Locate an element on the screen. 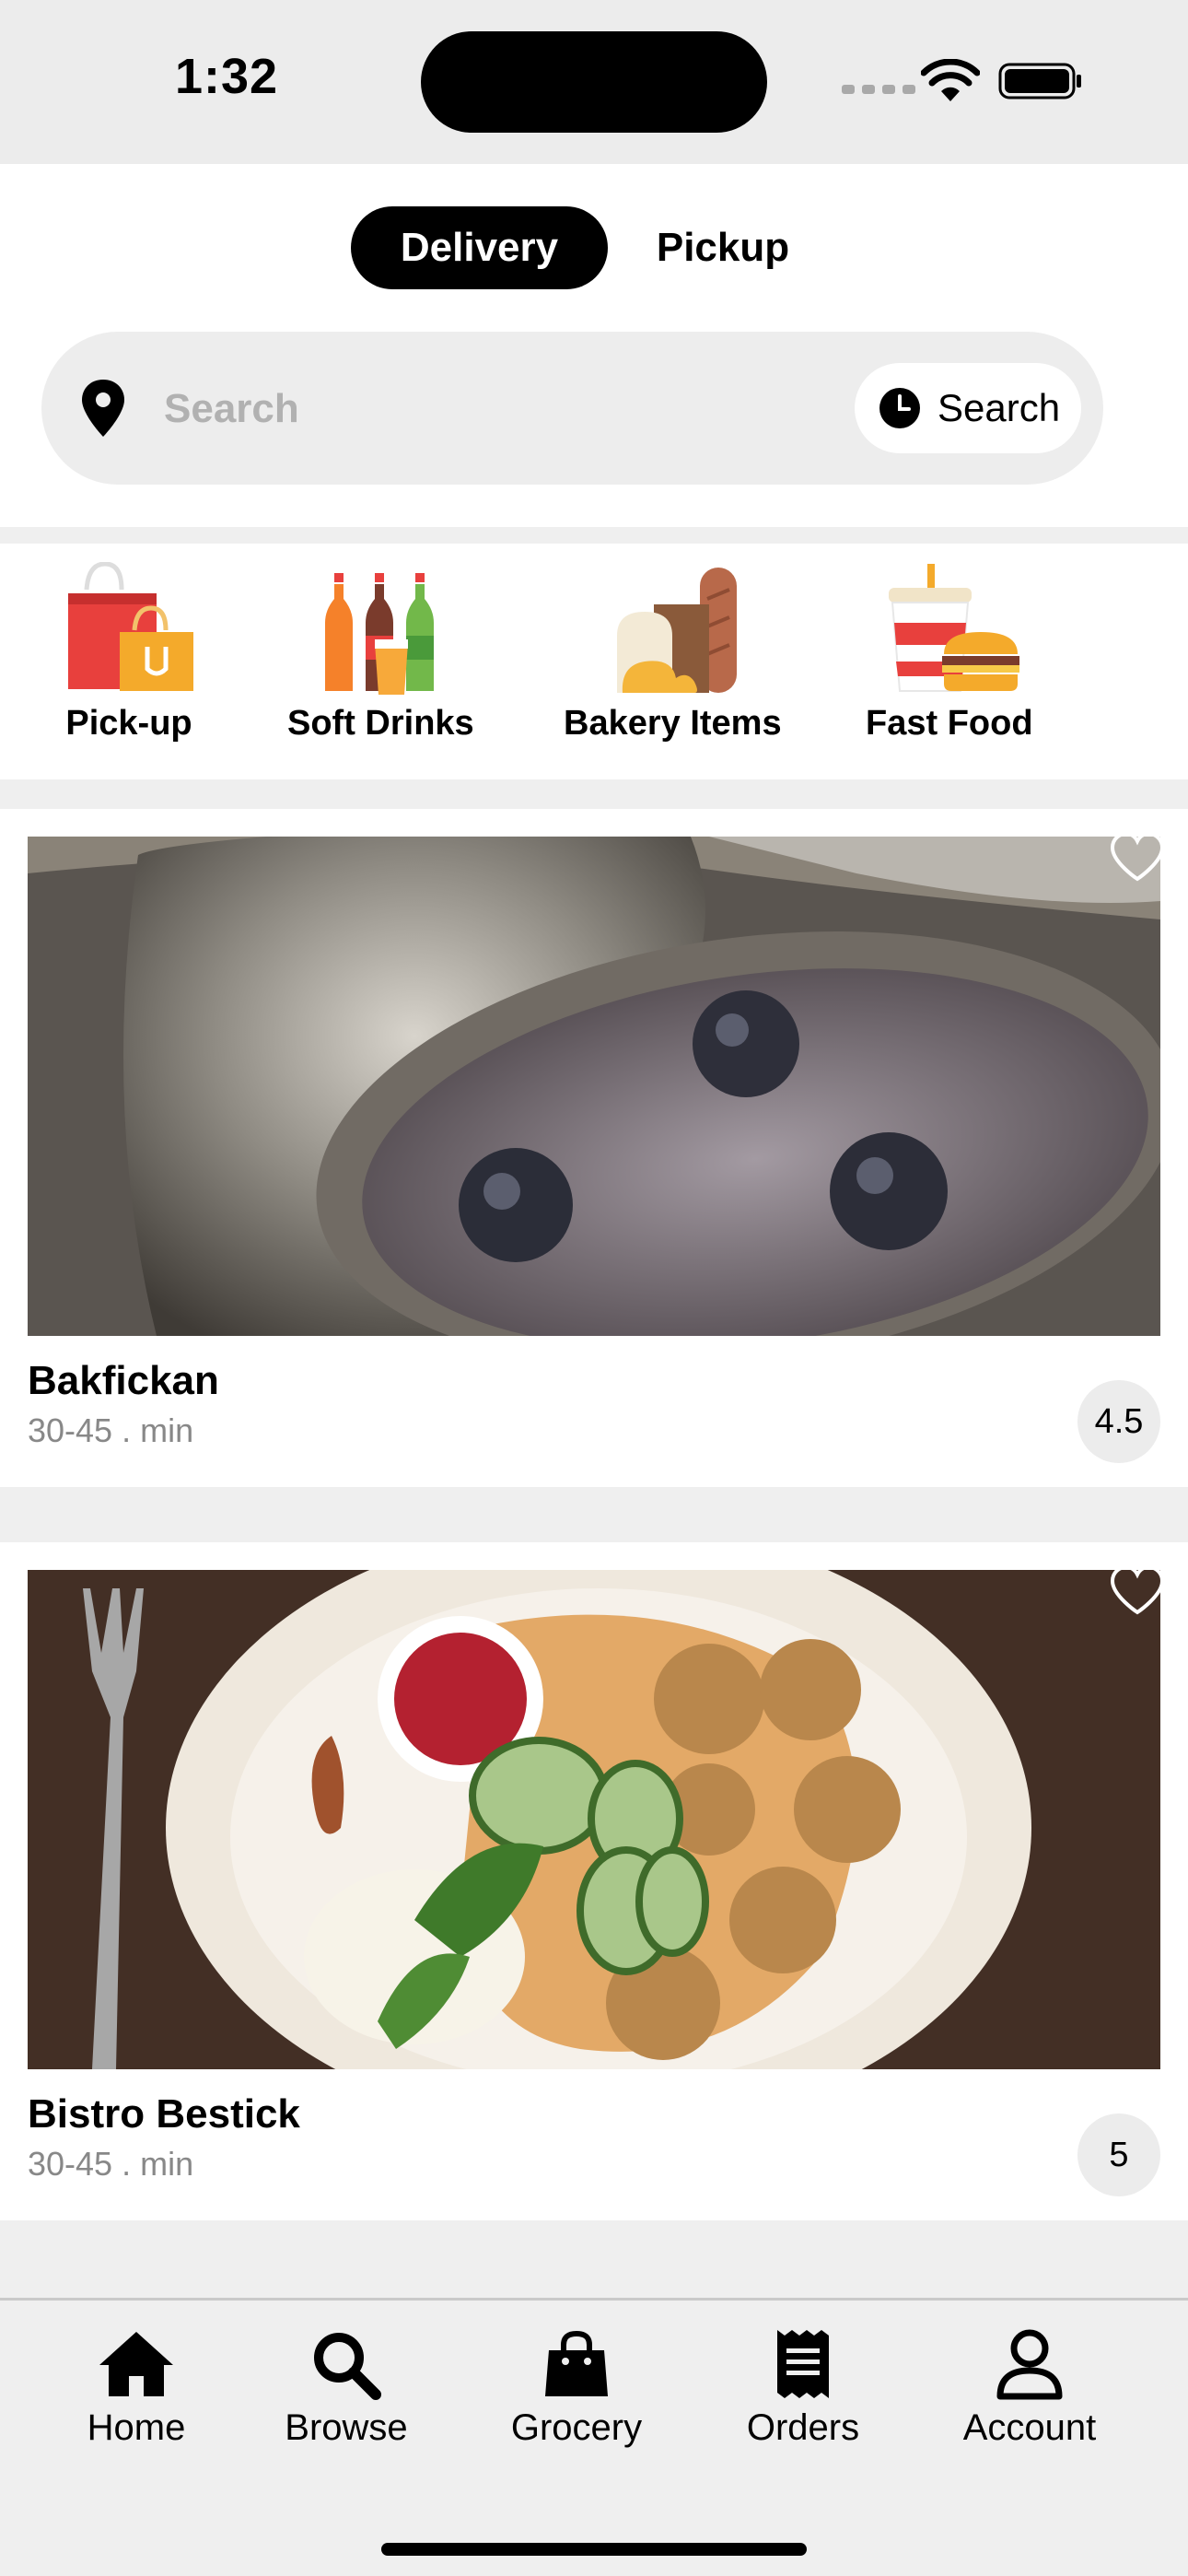 This screenshot has width=1188, height=2576. clock-icon is located at coordinates (899, 408).